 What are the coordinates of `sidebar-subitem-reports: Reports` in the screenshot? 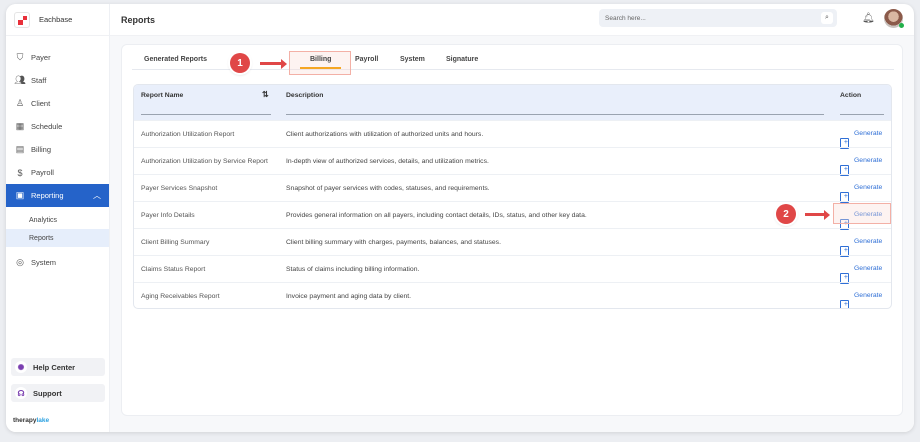 It's located at (57, 238).